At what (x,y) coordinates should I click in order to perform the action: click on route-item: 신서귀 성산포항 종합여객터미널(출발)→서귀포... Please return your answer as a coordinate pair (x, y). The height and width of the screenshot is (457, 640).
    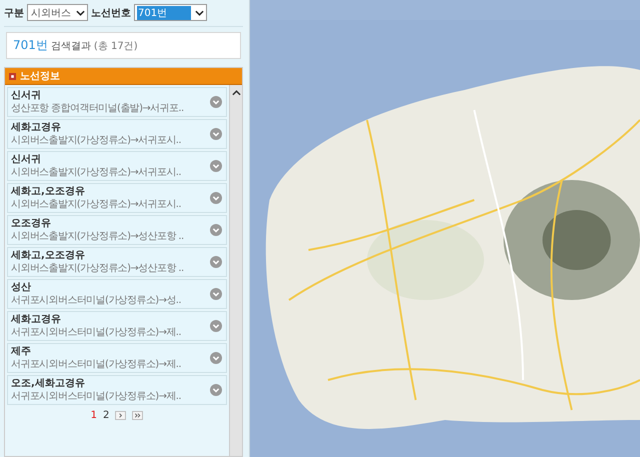
    Looking at the image, I should click on (117, 102).